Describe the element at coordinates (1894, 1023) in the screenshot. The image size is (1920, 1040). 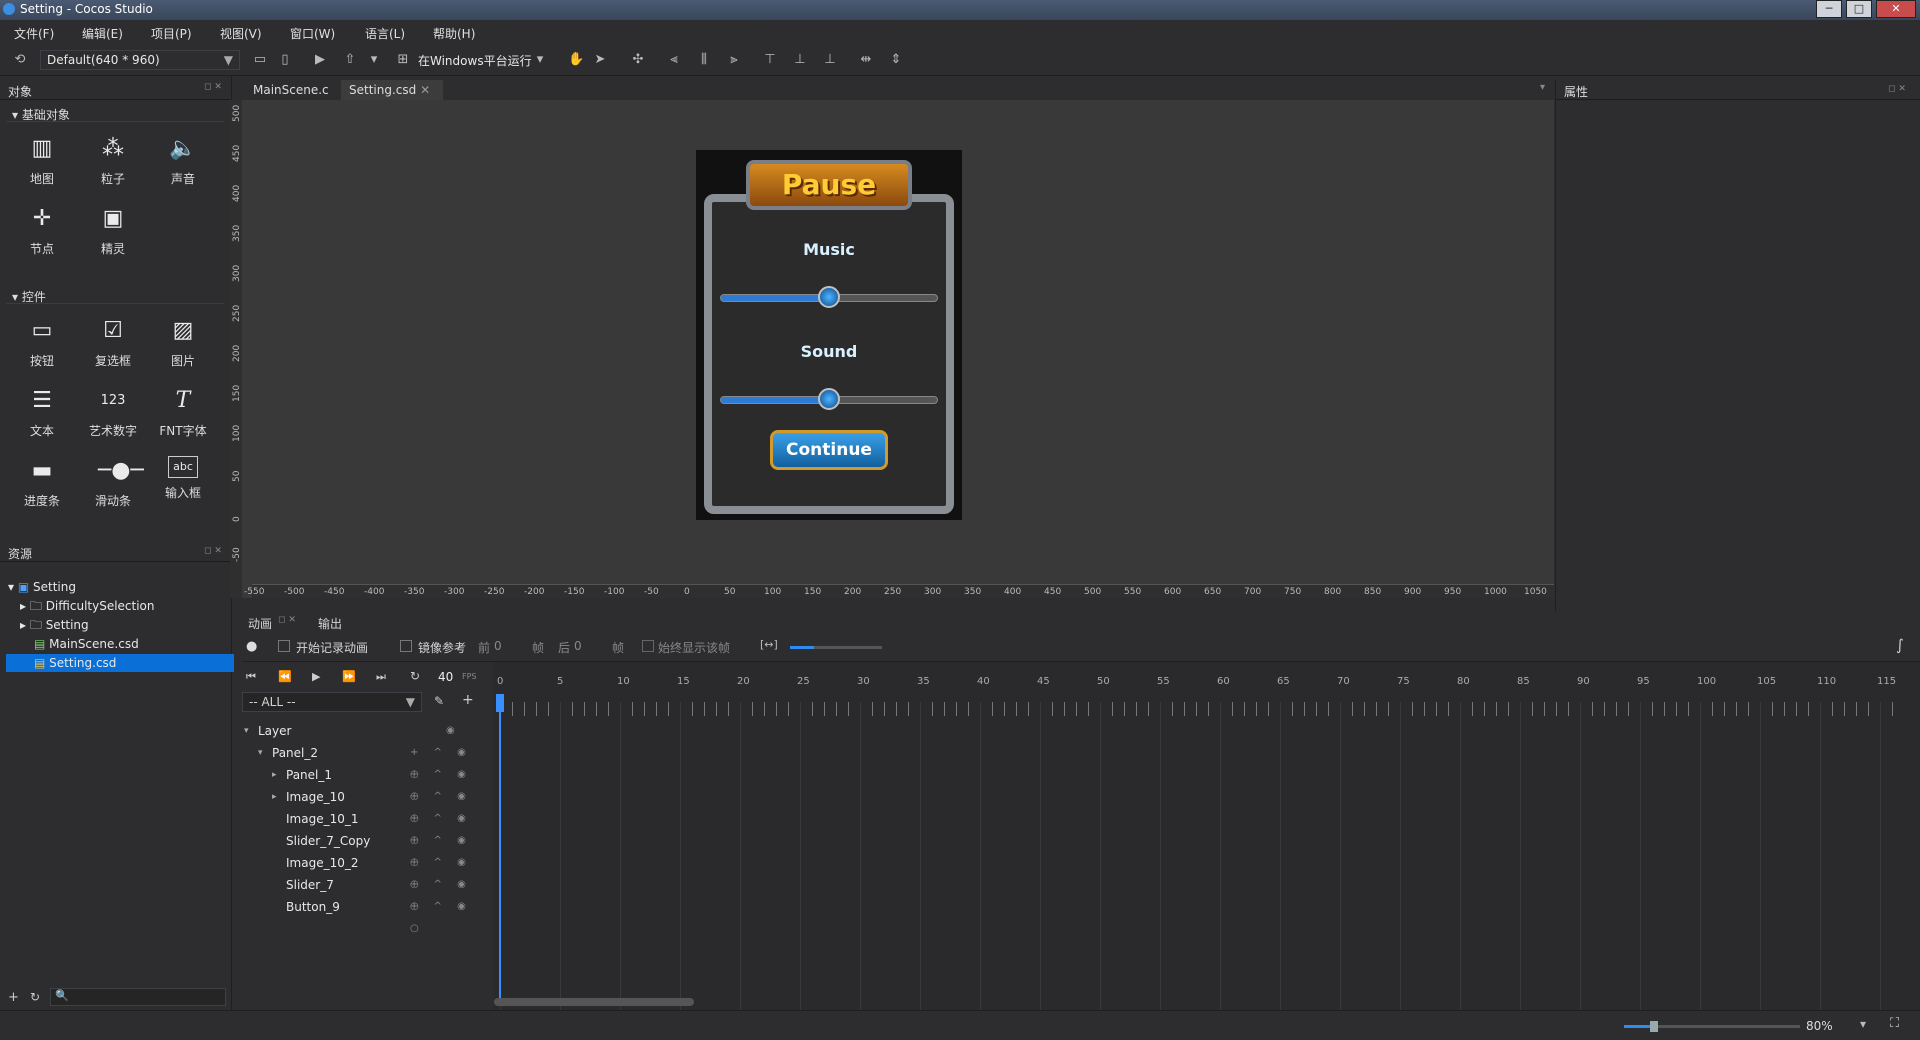
I see `fit-screen-icon: ⛶` at that location.